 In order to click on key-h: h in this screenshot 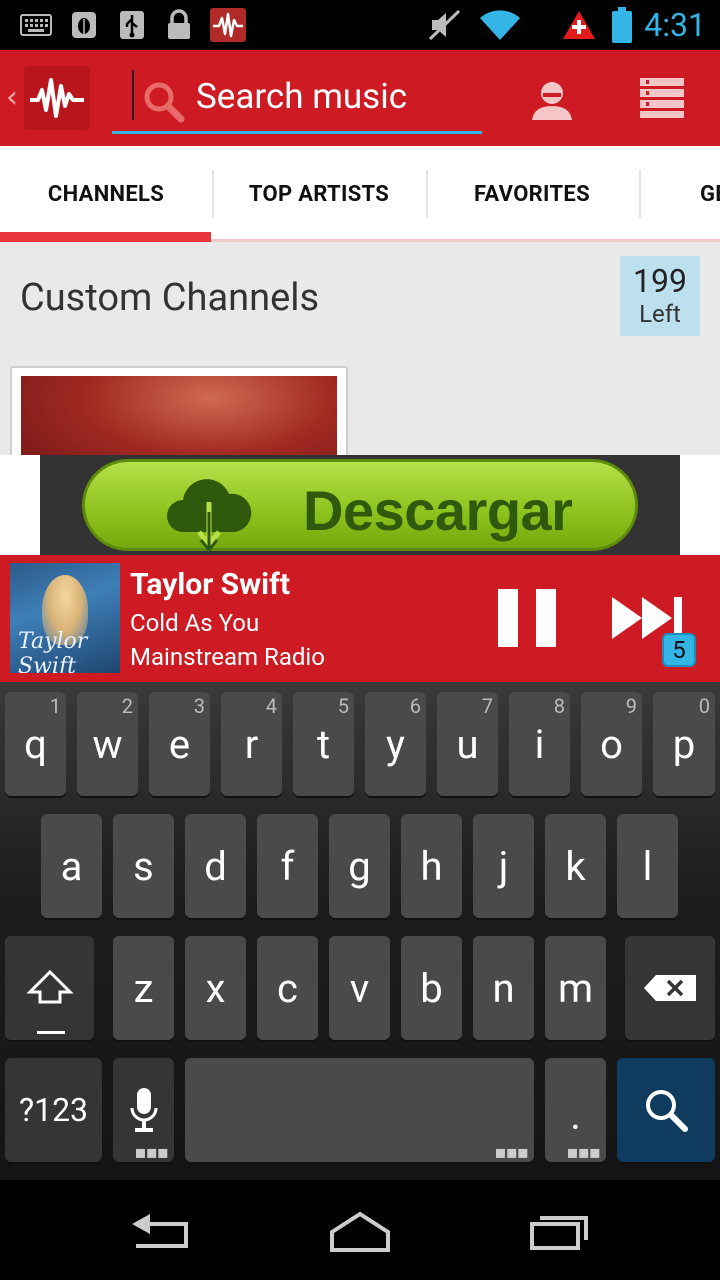, I will do `click(431, 866)`.